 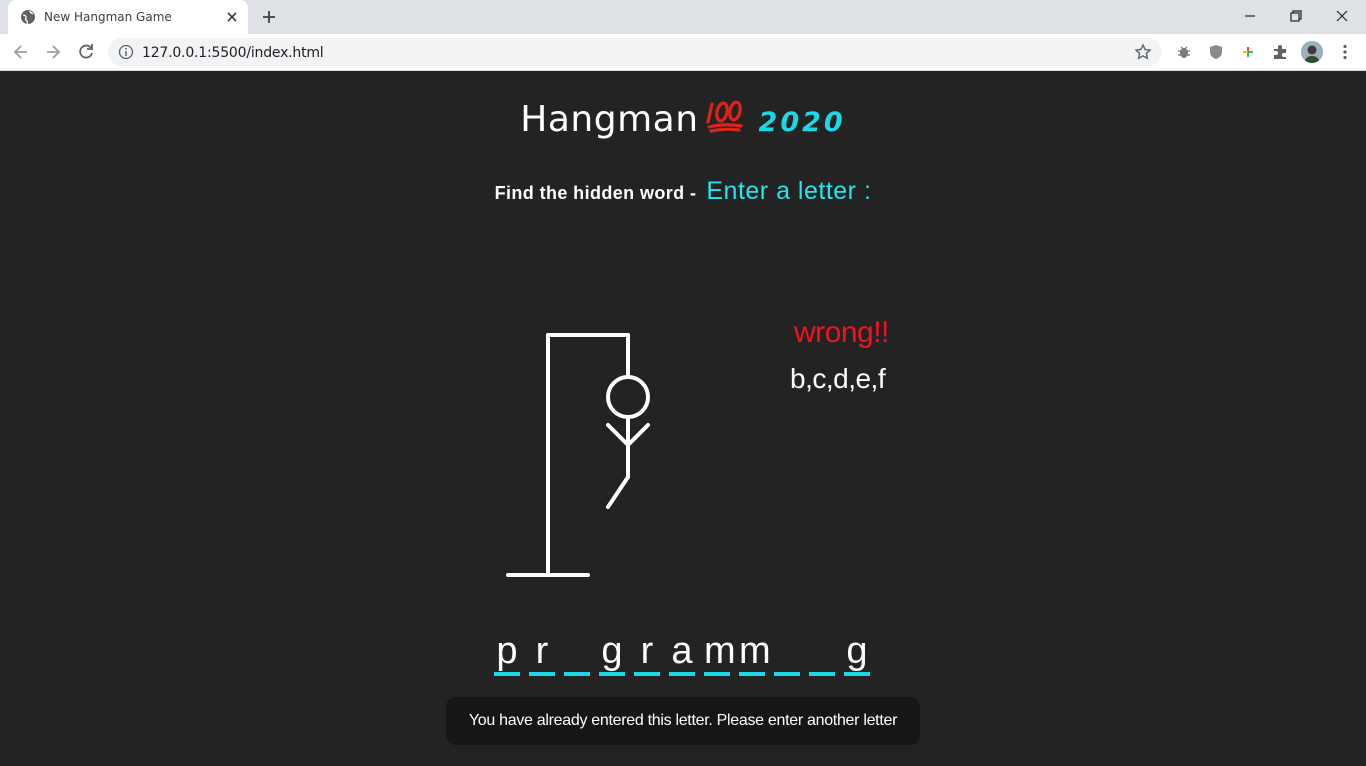 I want to click on browser-toolbar: 127.0.0.1:5500/index.html, so click(x=683, y=52).